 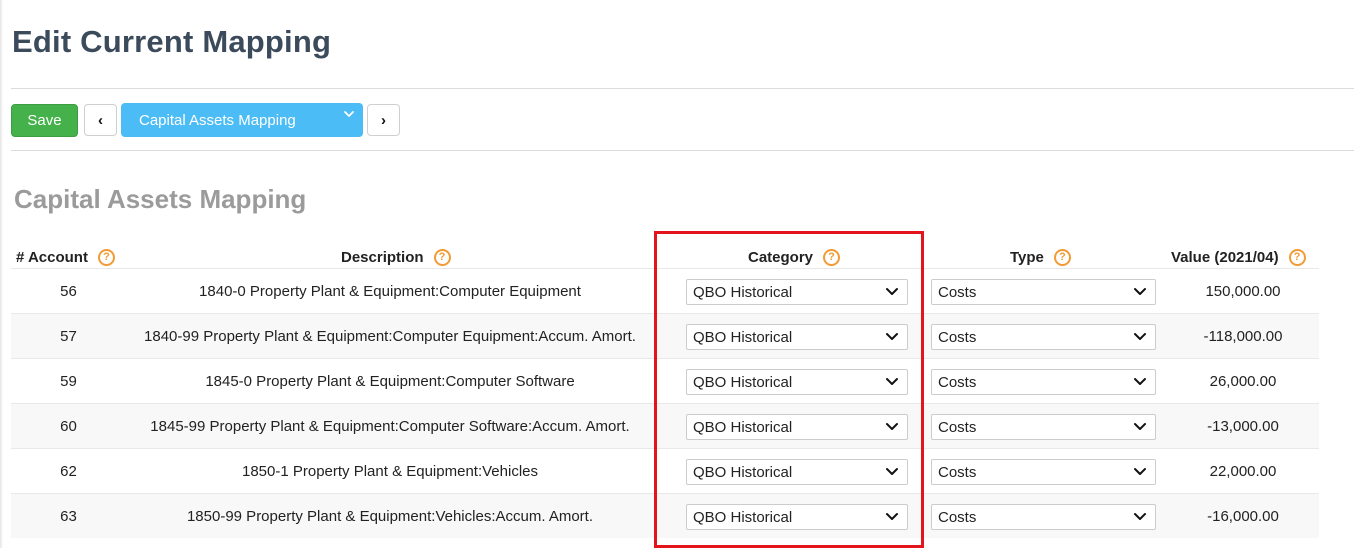 What do you see at coordinates (68, 381) in the screenshot?
I see `account-number: 59` at bounding box center [68, 381].